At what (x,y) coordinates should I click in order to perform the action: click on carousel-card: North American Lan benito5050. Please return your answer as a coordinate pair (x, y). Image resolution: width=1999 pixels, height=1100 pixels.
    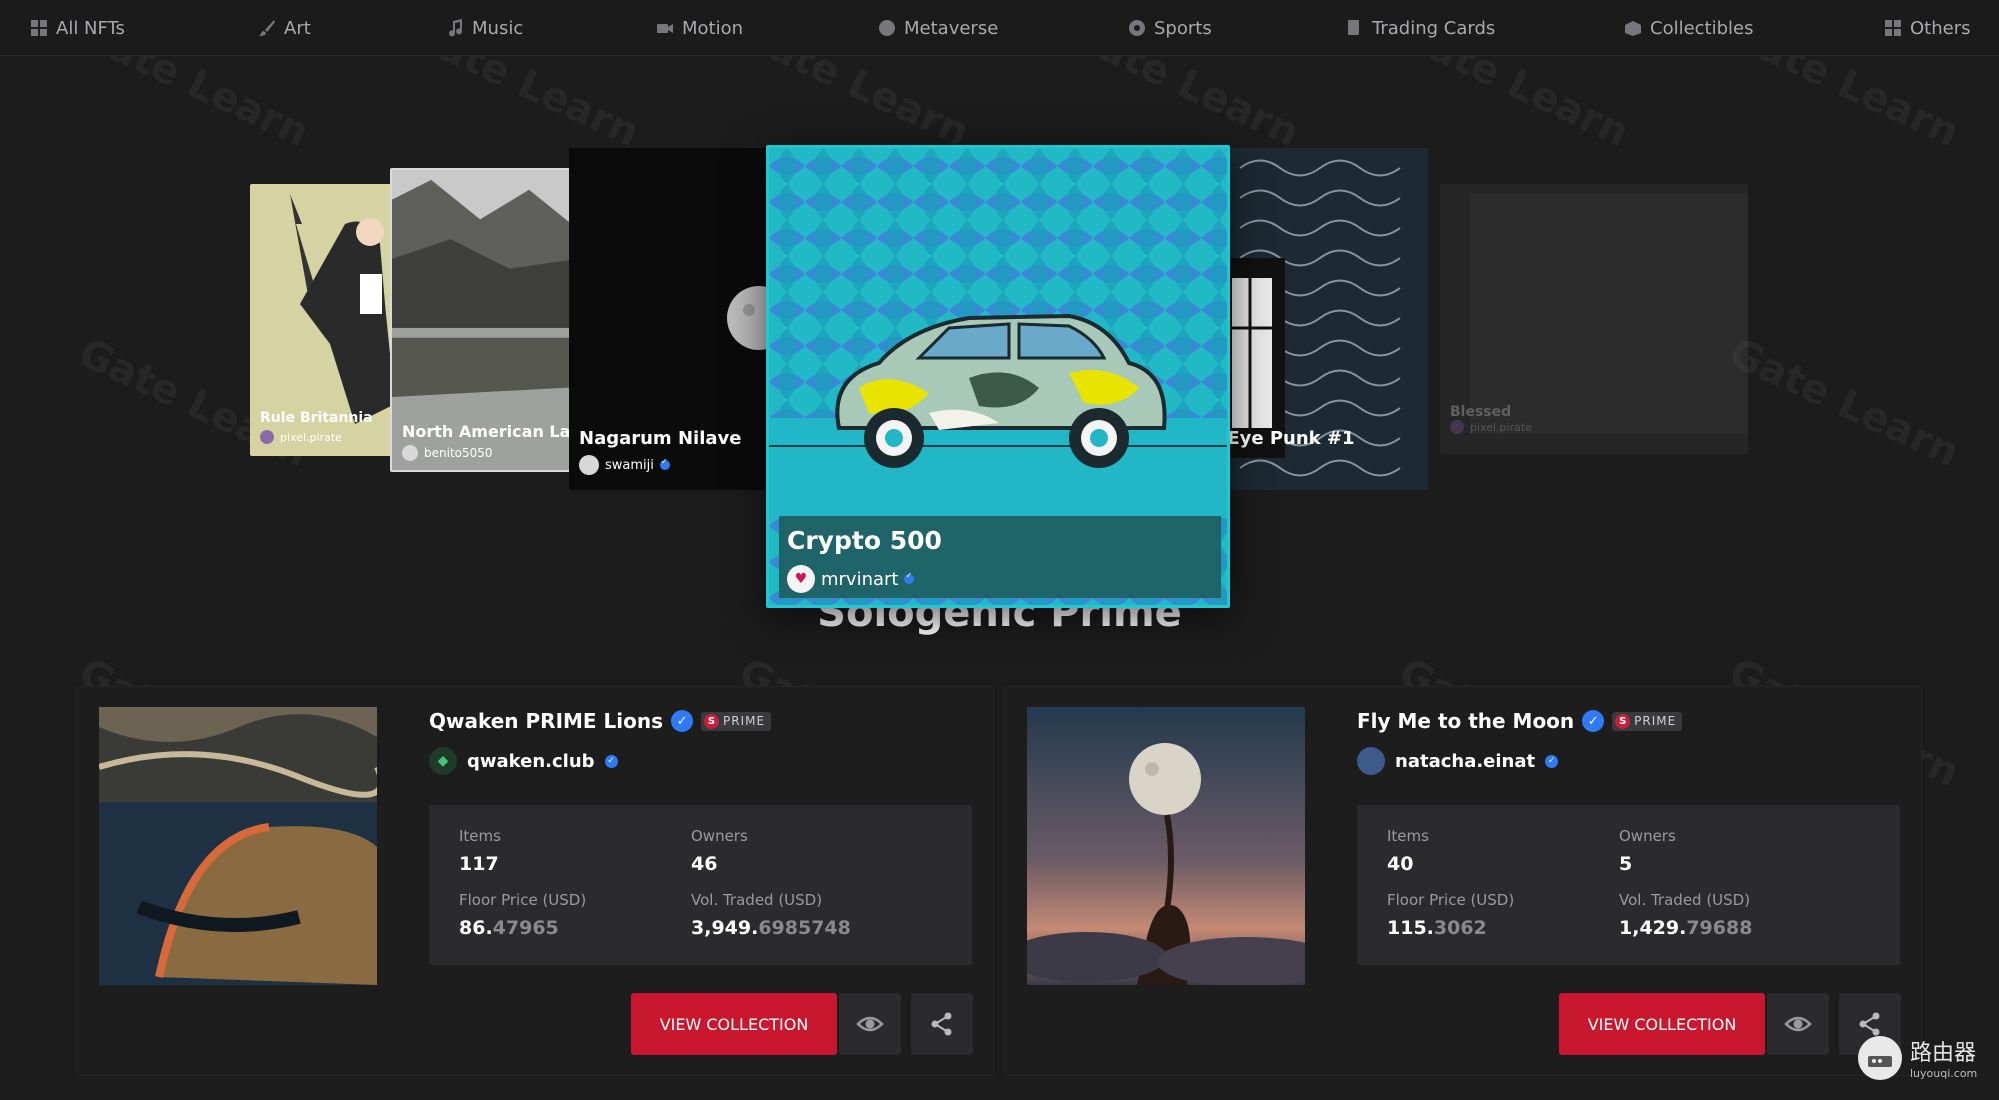
    Looking at the image, I should click on (485, 320).